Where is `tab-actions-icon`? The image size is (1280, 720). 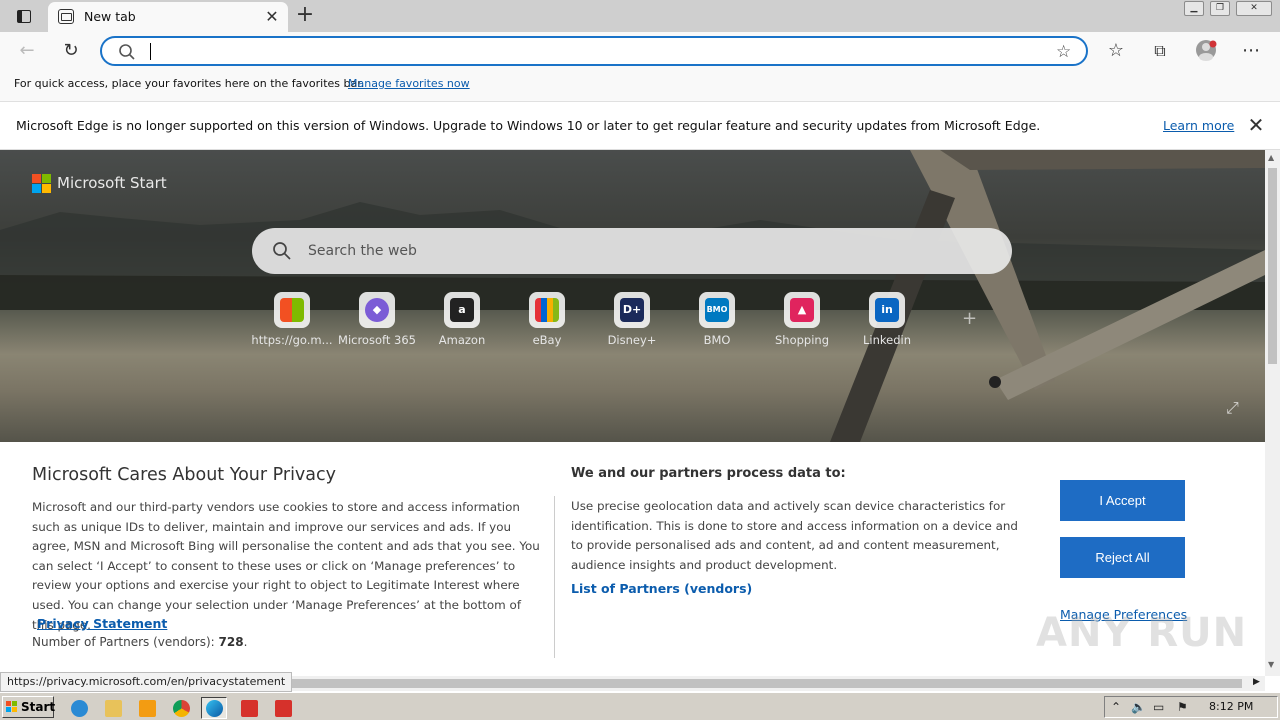
tab-actions-icon is located at coordinates (24, 16).